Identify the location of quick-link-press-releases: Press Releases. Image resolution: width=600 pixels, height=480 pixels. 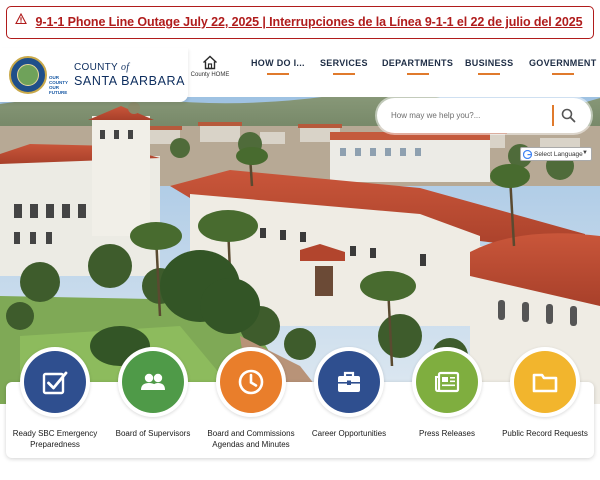
(447, 393).